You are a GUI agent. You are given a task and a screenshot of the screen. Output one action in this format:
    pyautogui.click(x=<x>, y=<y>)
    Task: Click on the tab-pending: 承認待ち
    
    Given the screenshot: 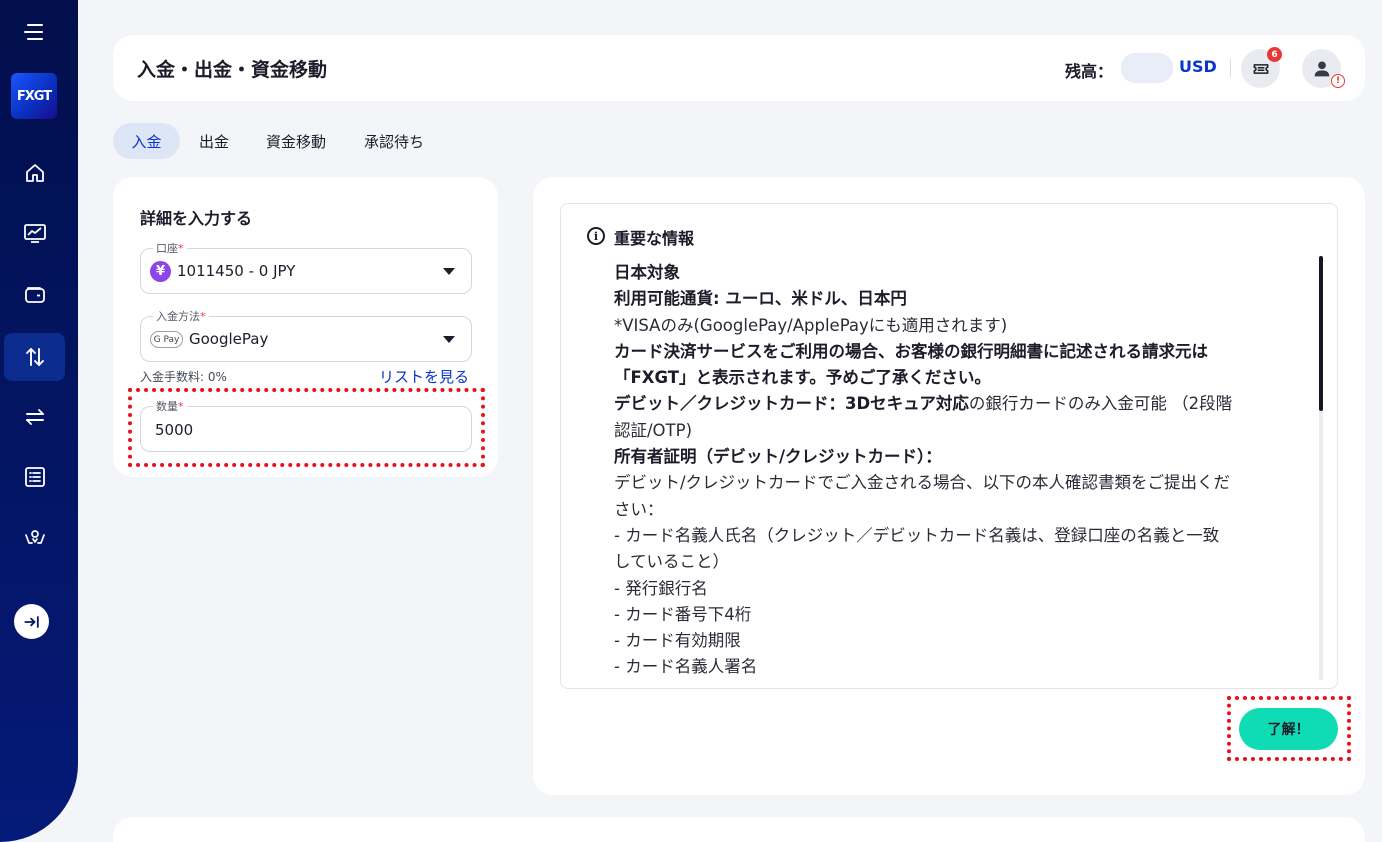 What is the action you would take?
    pyautogui.click(x=394, y=141)
    